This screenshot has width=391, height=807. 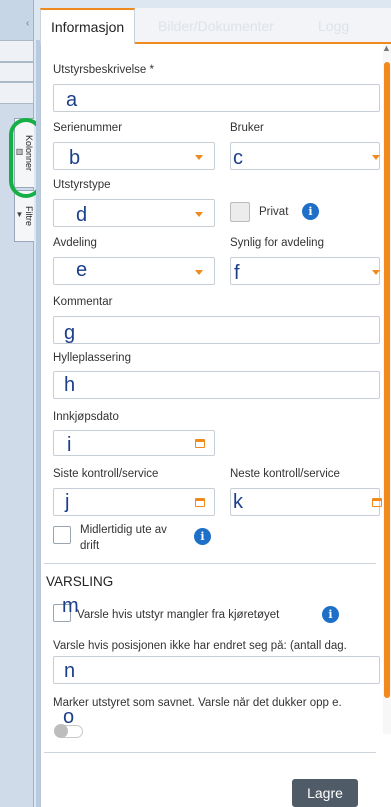 I want to click on tab-log: Logg, so click(x=333, y=26).